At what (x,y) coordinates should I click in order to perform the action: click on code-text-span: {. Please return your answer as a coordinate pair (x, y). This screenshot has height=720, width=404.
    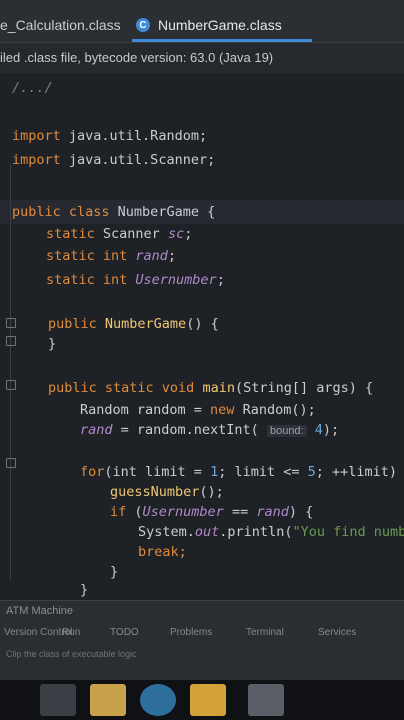
    Looking at the image, I should click on (207, 212).